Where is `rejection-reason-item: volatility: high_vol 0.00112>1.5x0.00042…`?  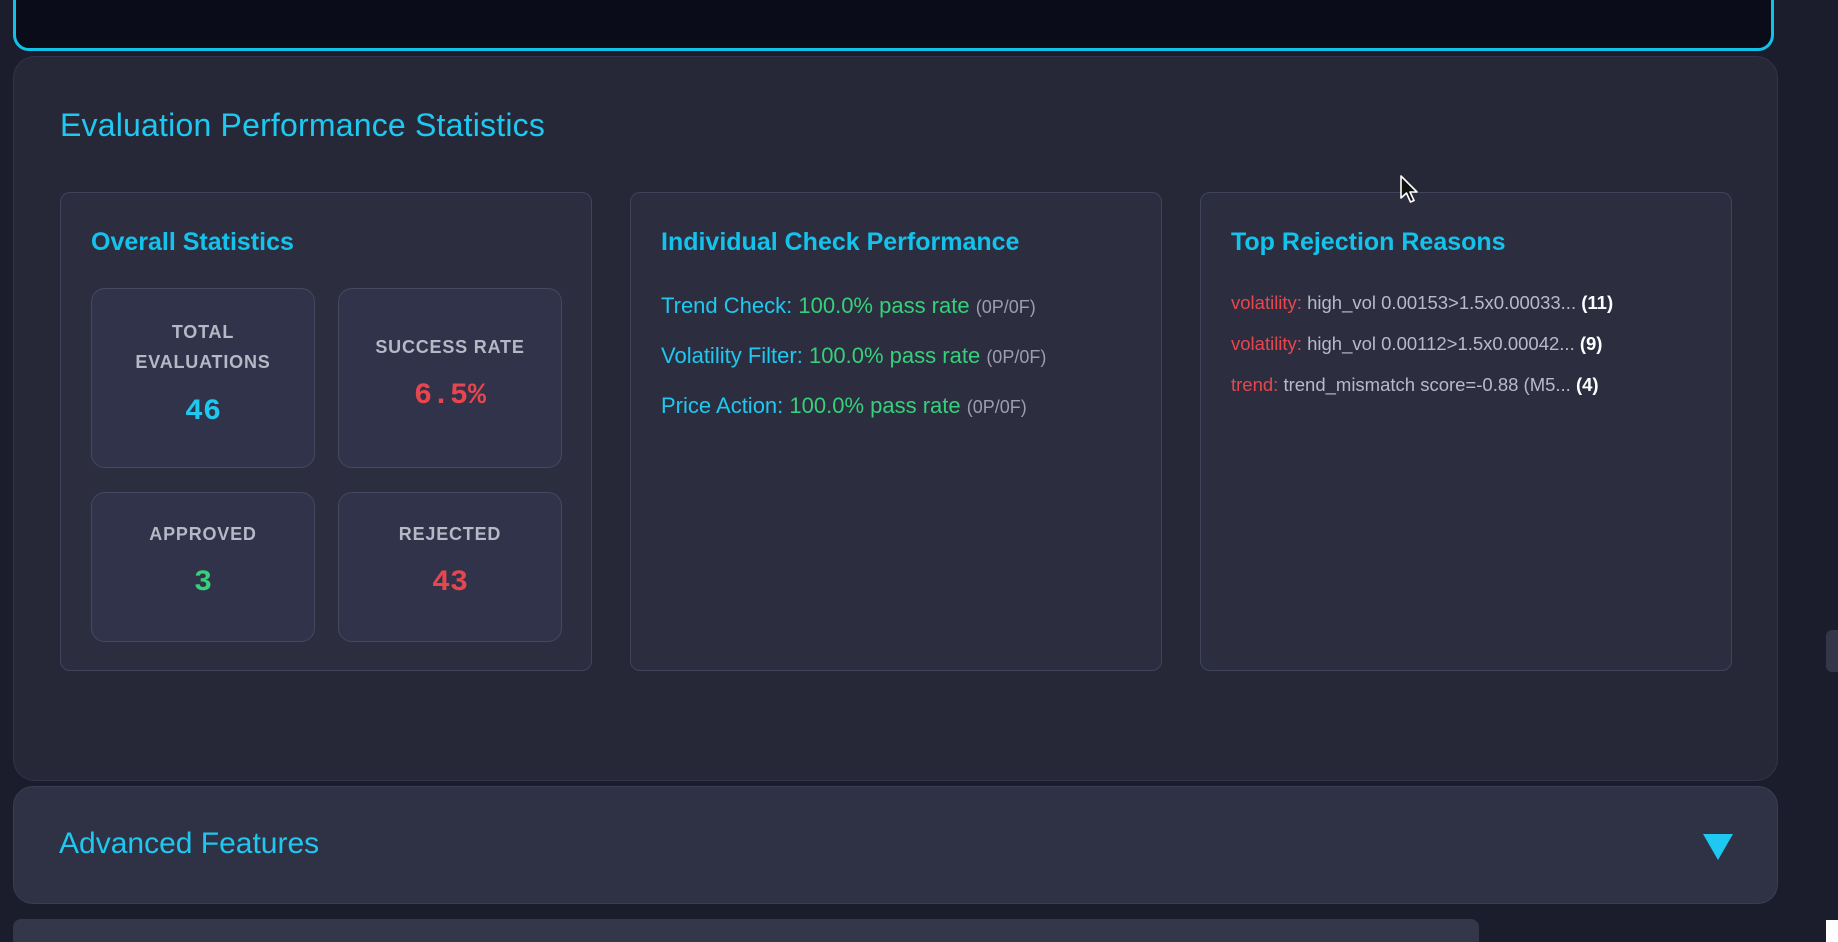 rejection-reason-item: volatility: high_vol 0.00112>1.5x0.00042… is located at coordinates (1416, 344).